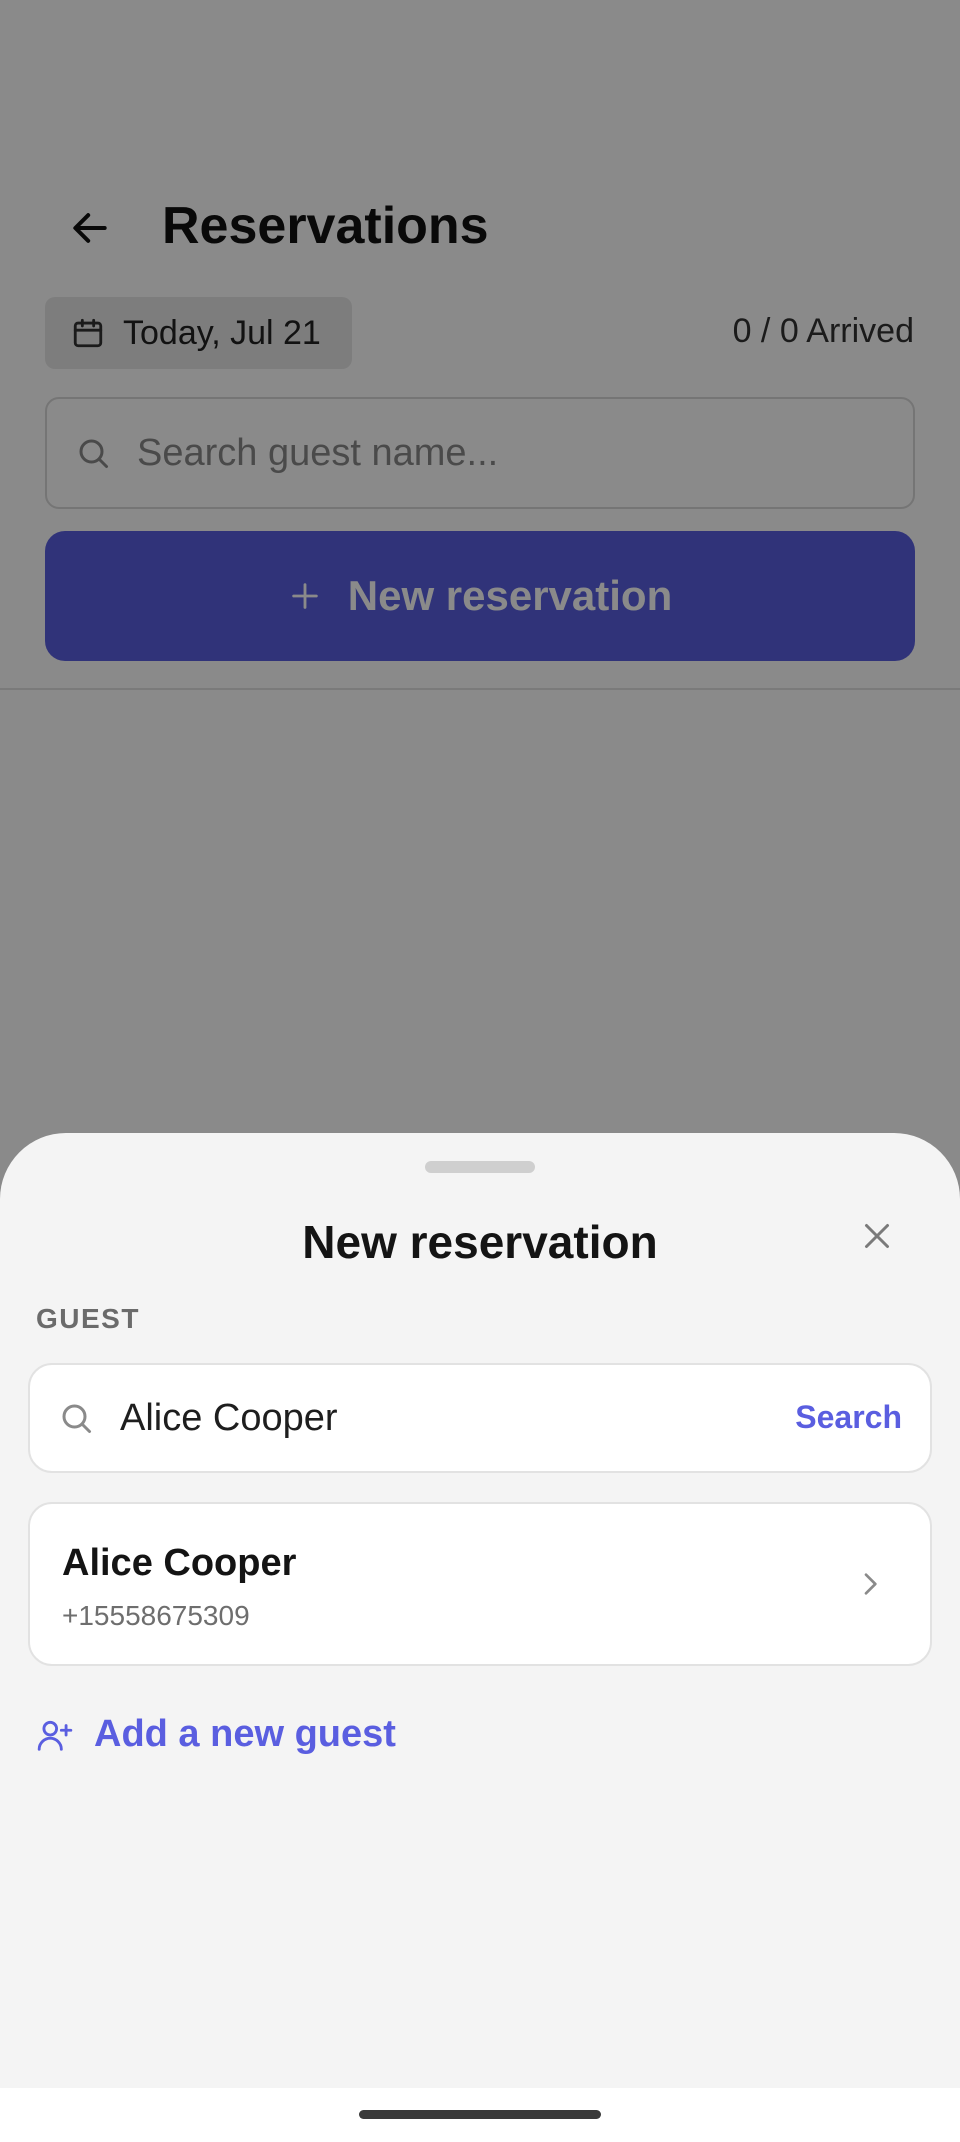 The width and height of the screenshot is (960, 2142). What do you see at coordinates (55, 1735) in the screenshot?
I see `user-plus-icon` at bounding box center [55, 1735].